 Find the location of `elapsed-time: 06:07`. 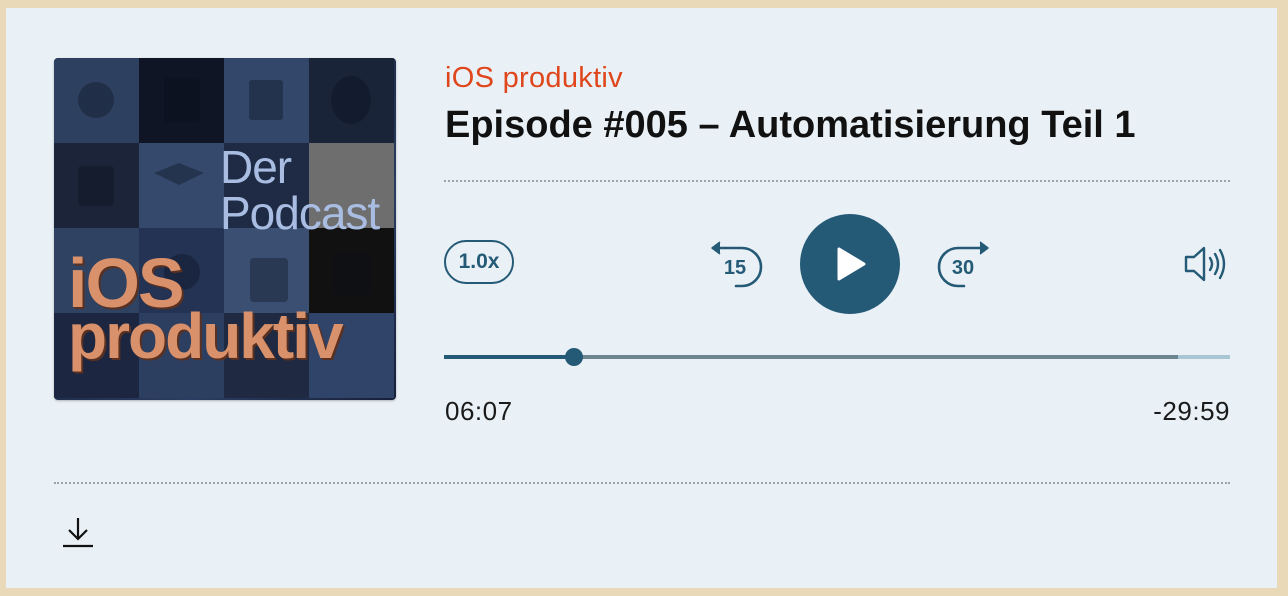

elapsed-time: 06:07 is located at coordinates (479, 411).